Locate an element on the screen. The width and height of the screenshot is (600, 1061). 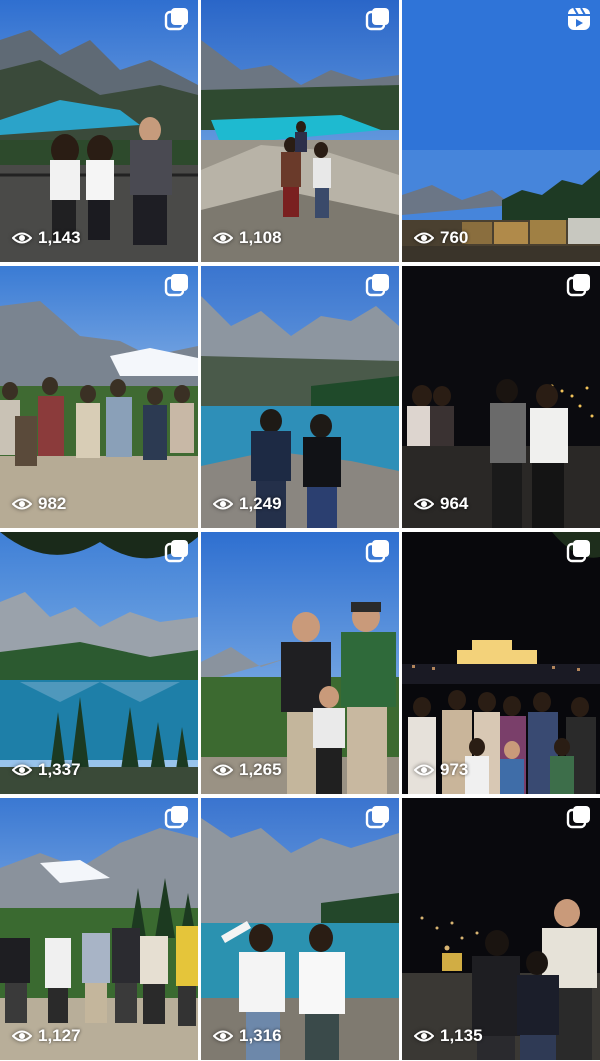
view-count-text: 1,265 is located at coordinates (260, 769).